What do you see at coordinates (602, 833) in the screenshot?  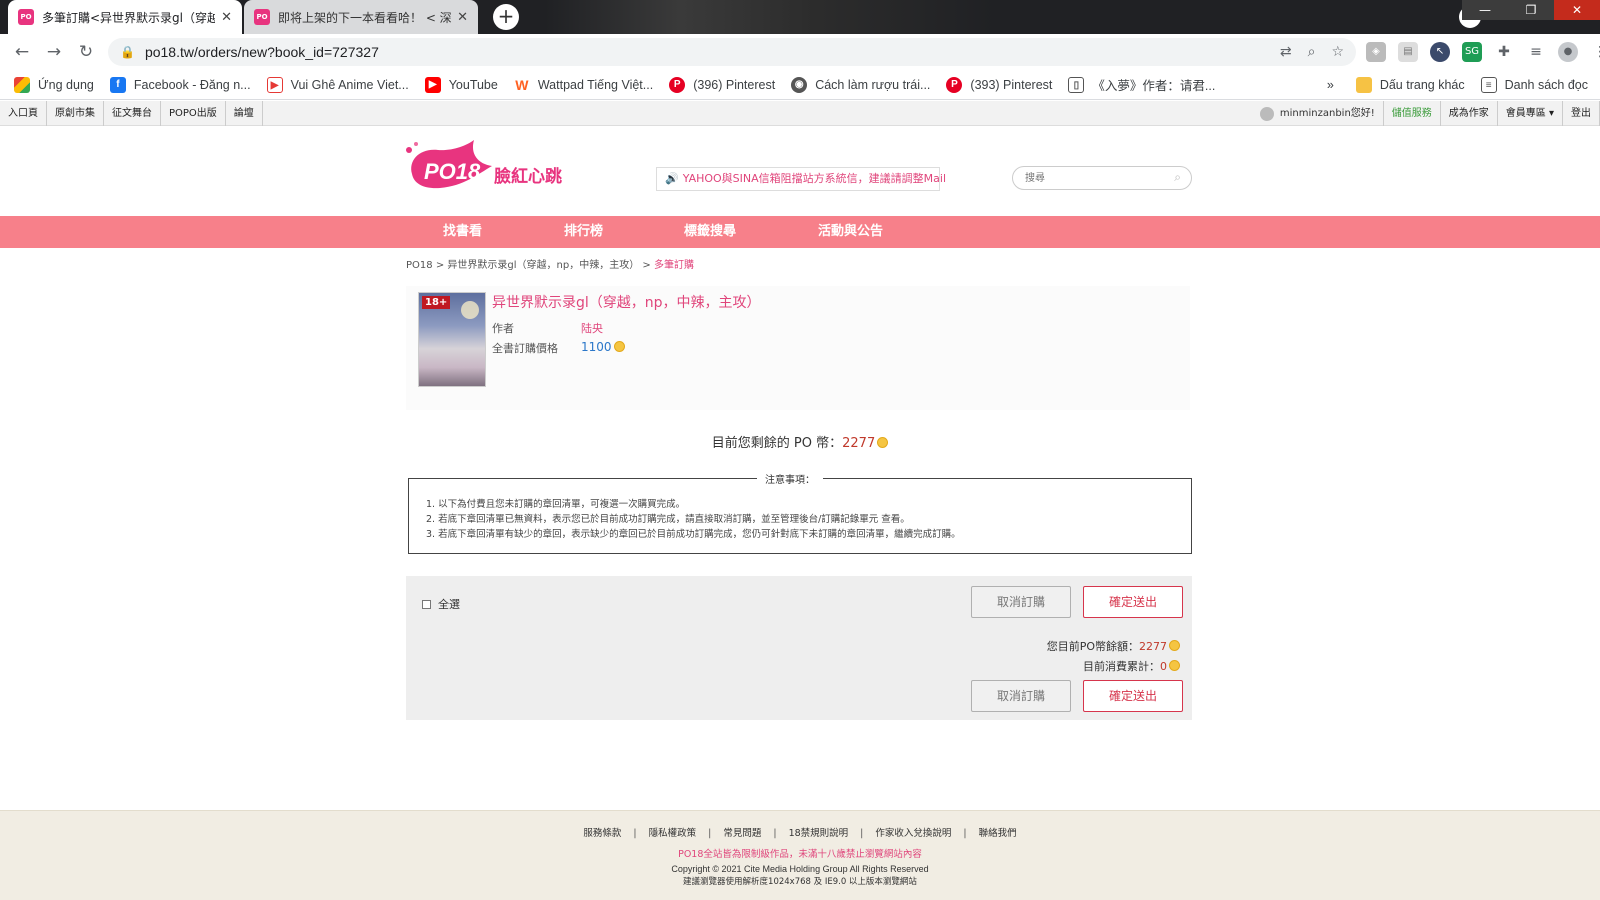 I see `footer-terms: 服務條款` at bounding box center [602, 833].